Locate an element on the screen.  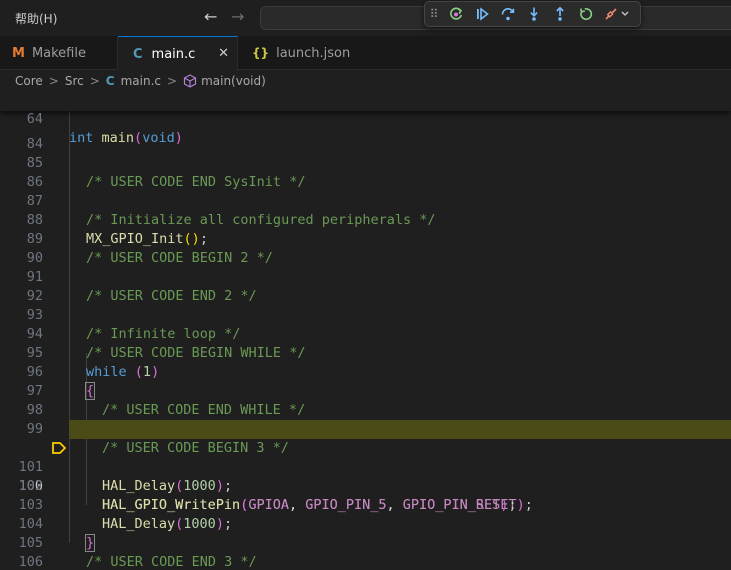
code-line: 88 MX_GPIO_Init(); is located at coordinates (365, 219).